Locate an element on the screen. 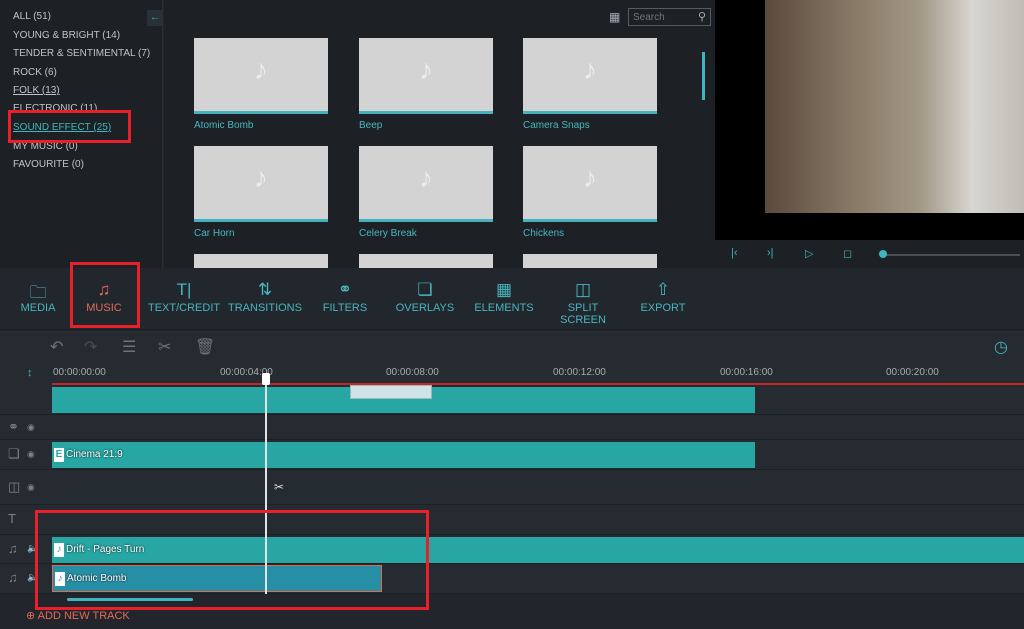  text-icon: T| is located at coordinates (184, 289).